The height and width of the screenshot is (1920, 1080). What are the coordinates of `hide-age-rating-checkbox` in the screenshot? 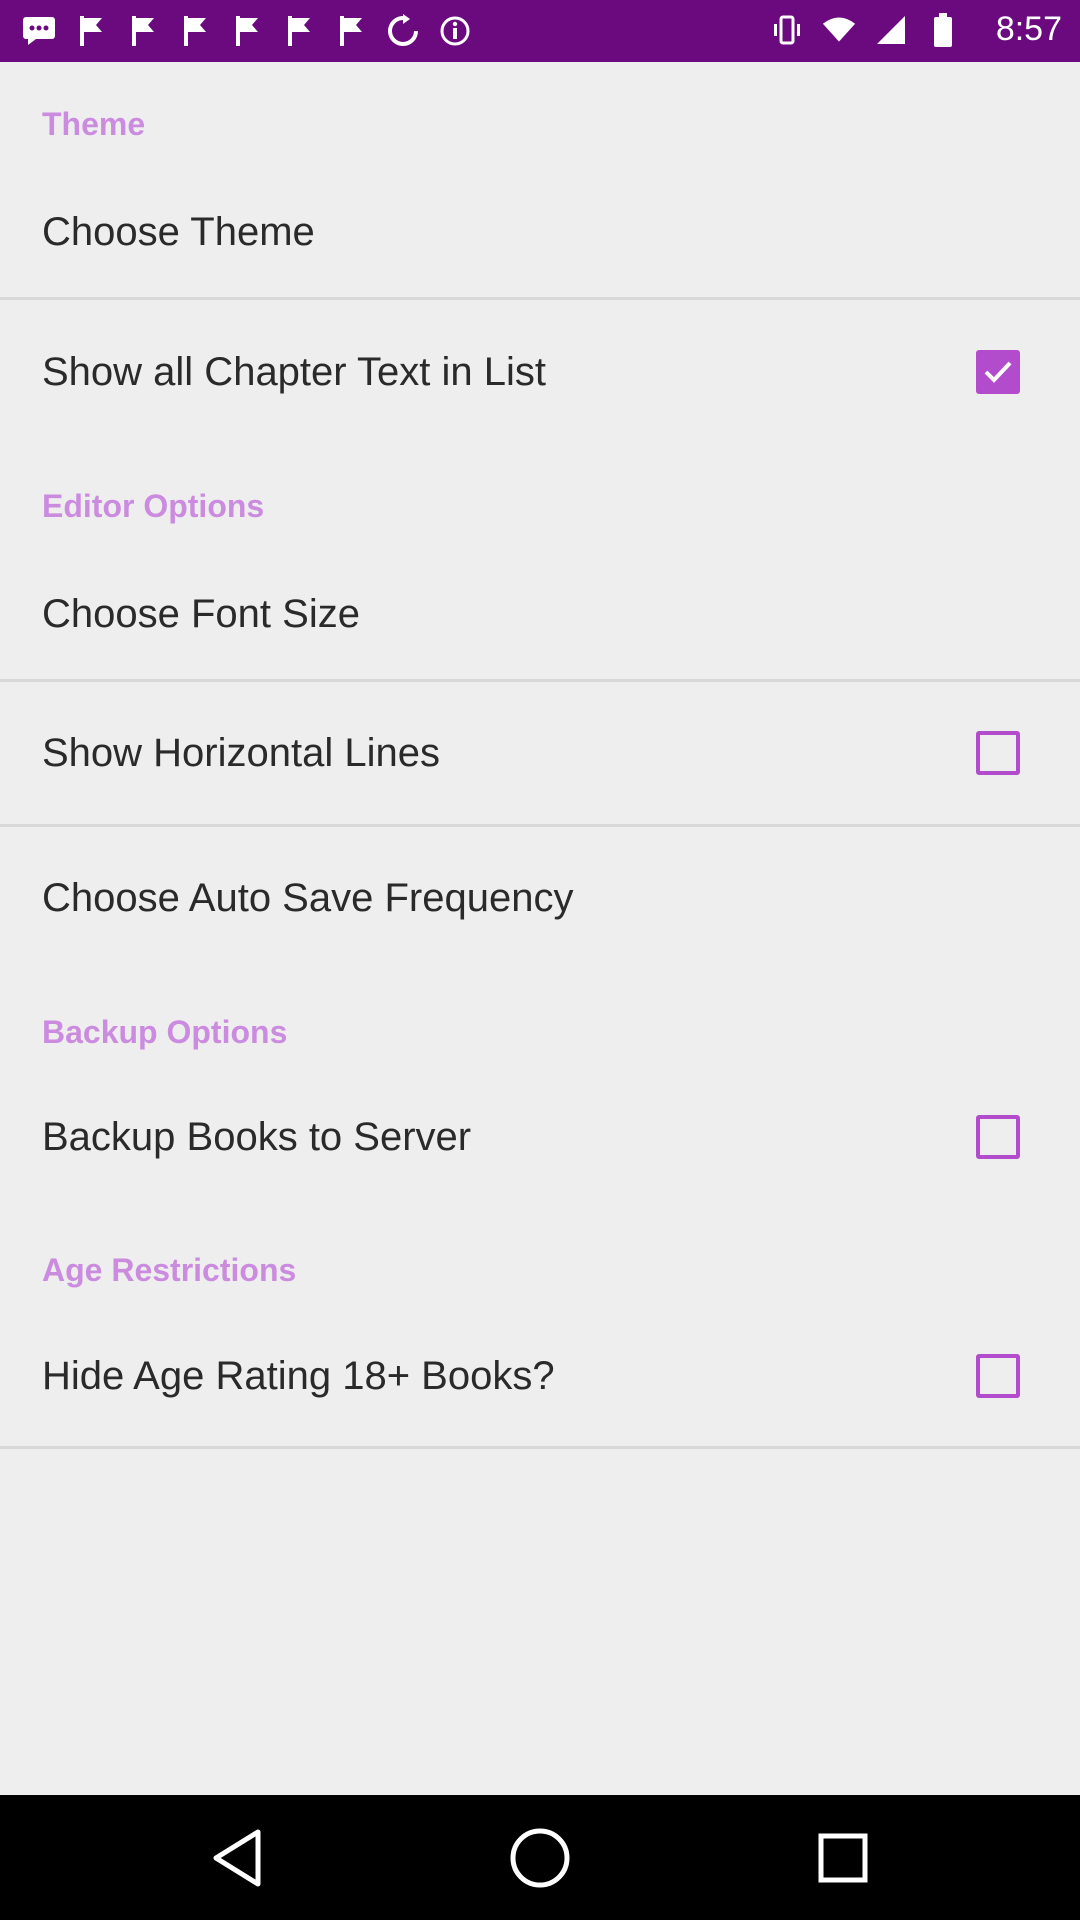 It's located at (998, 1376).